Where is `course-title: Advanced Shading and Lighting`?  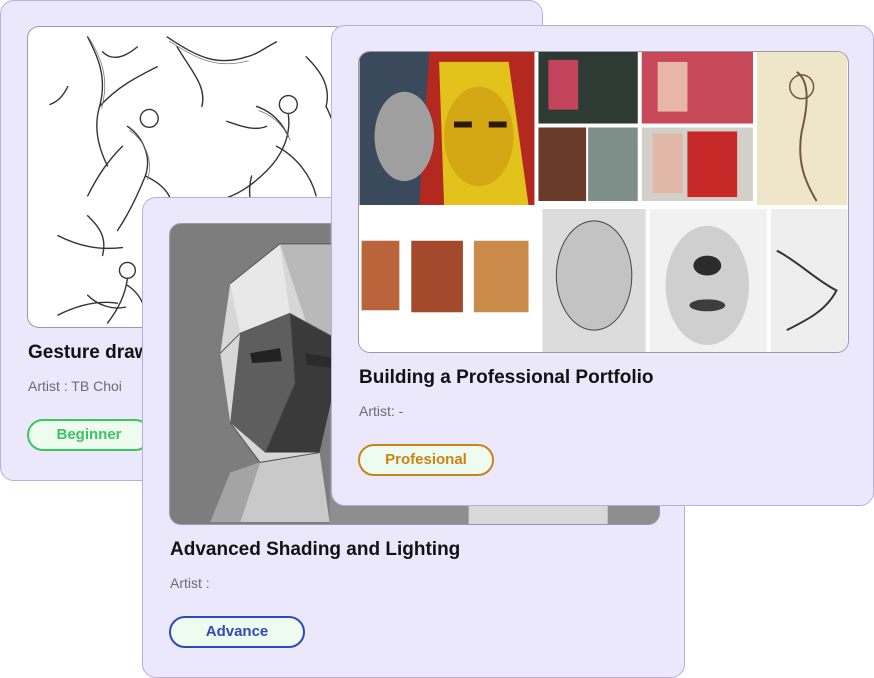 course-title: Advanced Shading and Lighting is located at coordinates (315, 549).